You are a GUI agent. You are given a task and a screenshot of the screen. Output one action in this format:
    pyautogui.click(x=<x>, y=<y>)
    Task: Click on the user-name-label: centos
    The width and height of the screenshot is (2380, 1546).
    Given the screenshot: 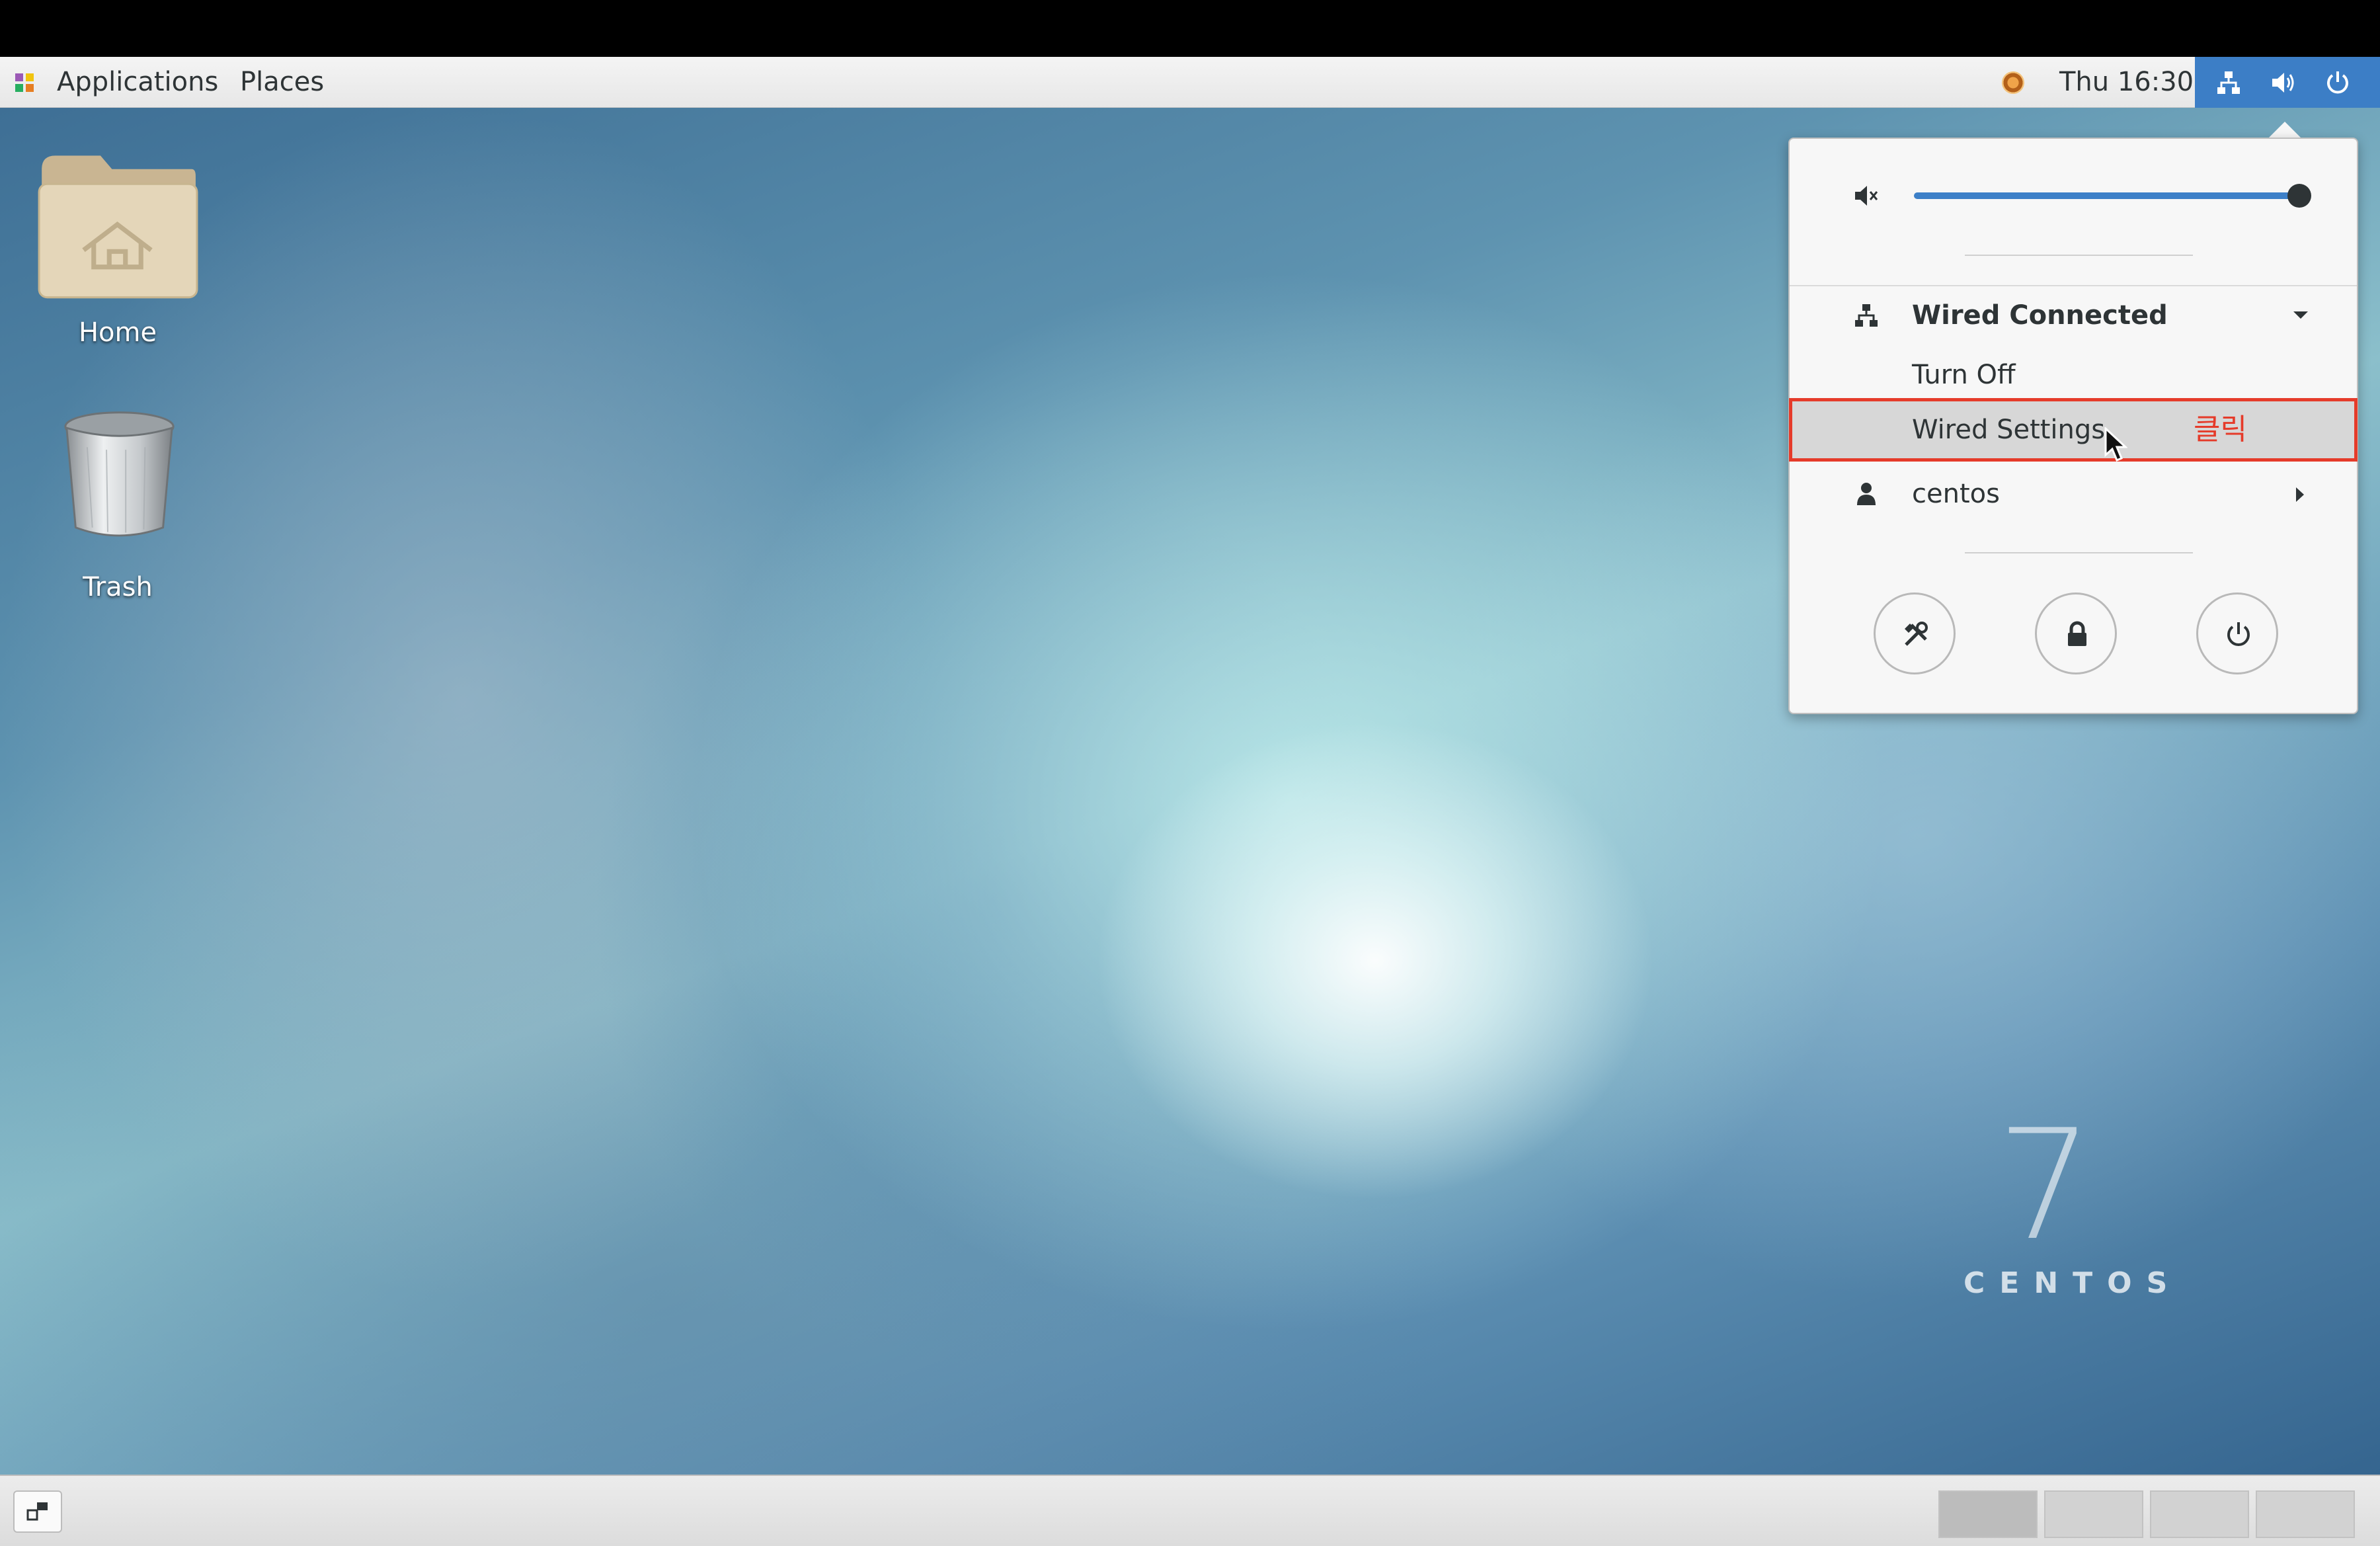 What is the action you would take?
    pyautogui.click(x=1956, y=494)
    